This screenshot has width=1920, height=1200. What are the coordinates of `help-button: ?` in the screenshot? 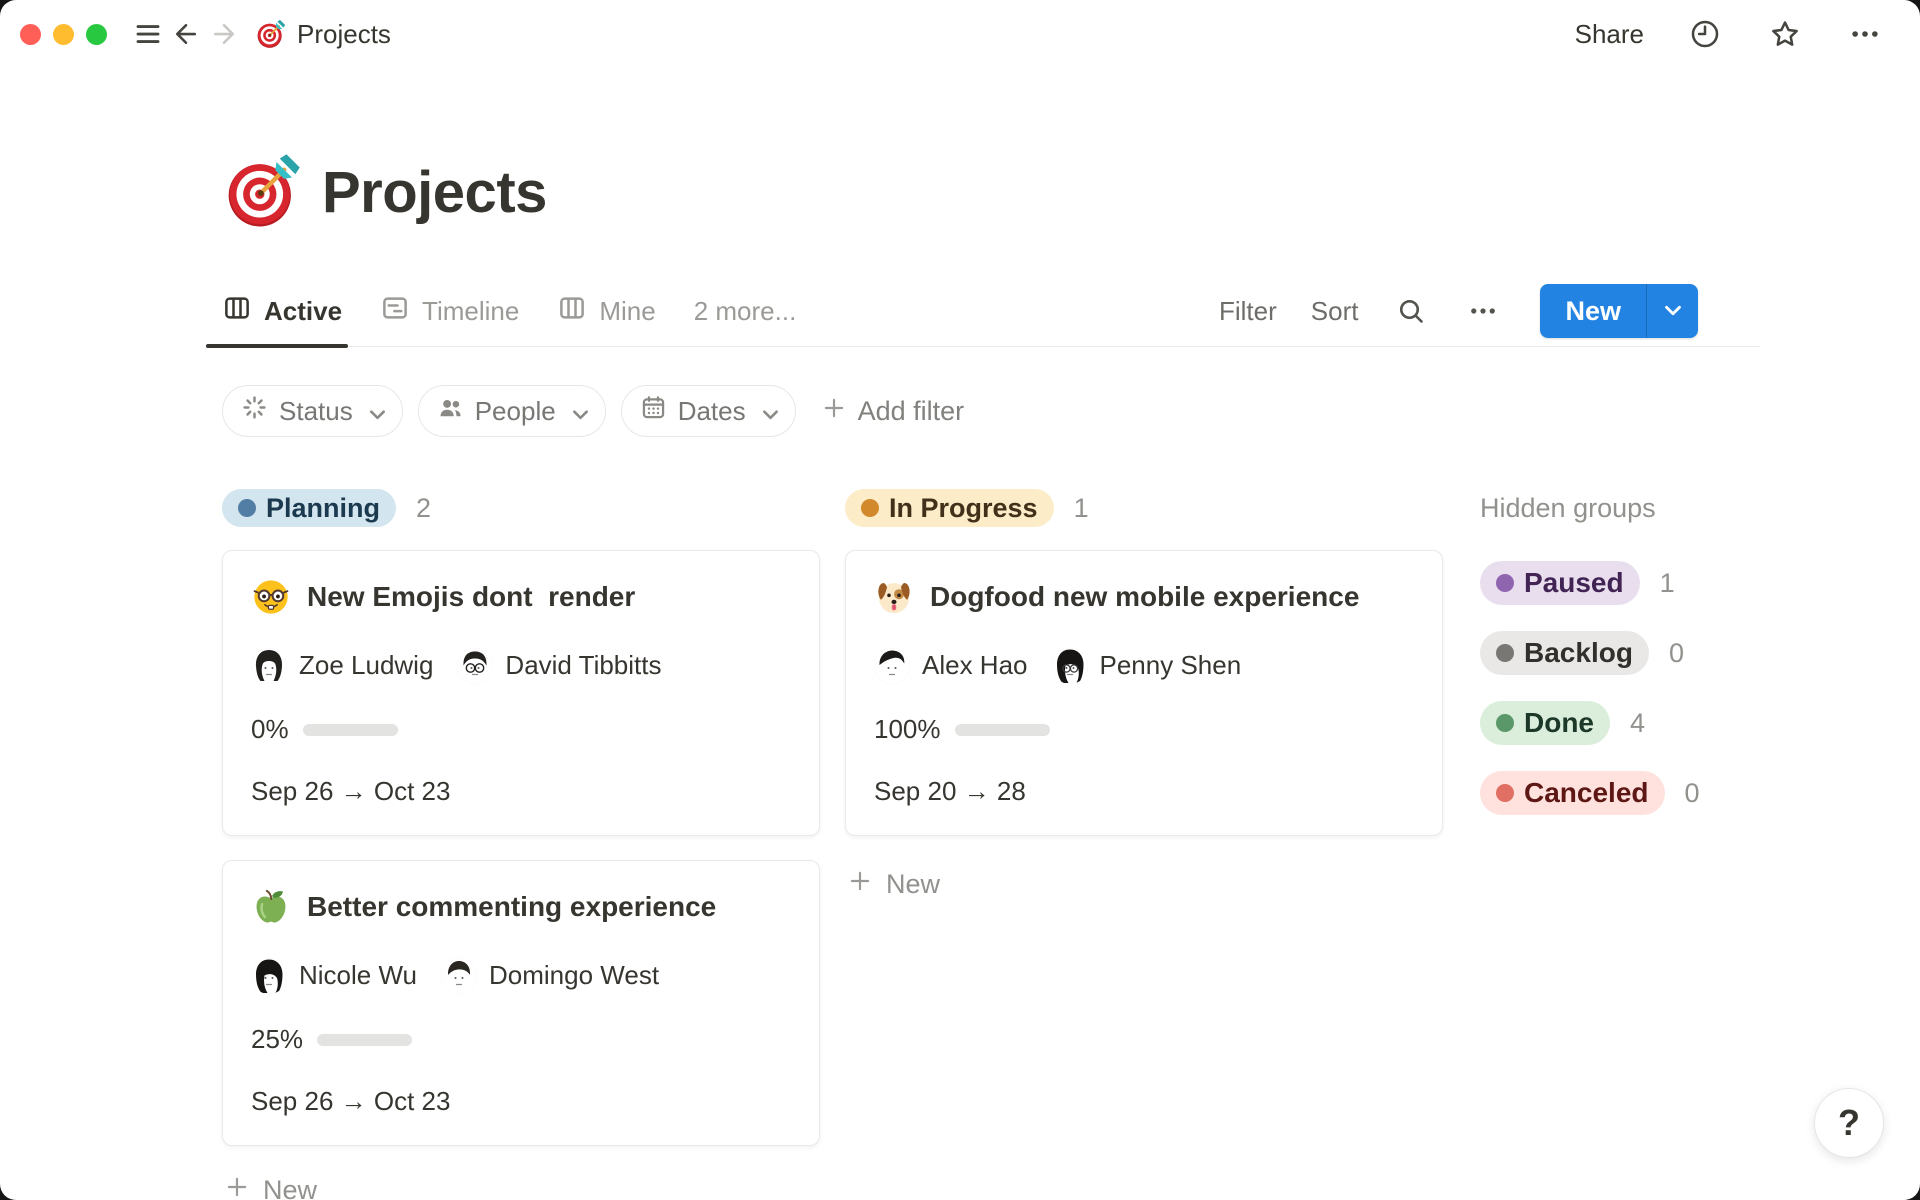 It's located at (1849, 1123).